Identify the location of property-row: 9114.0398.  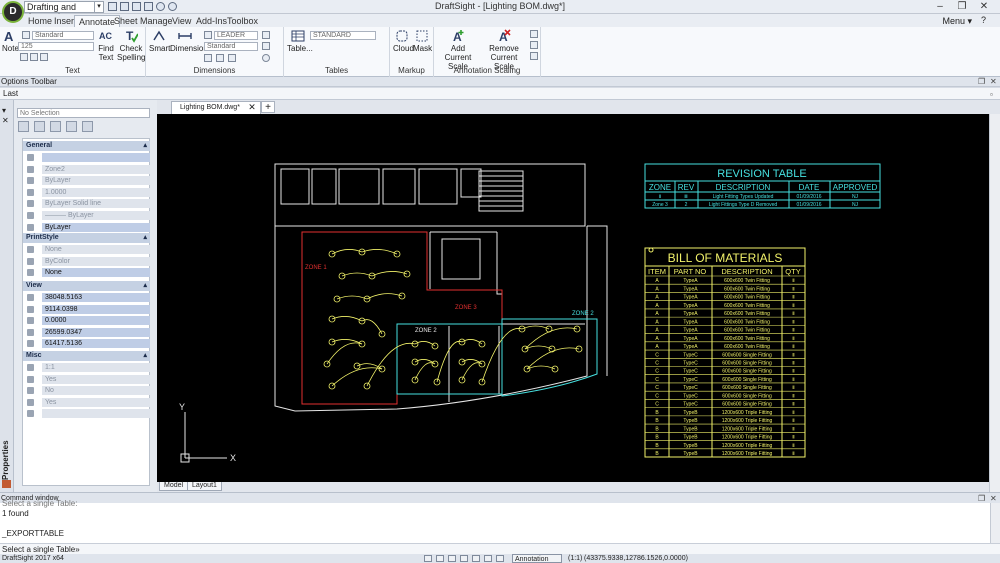
(86, 309).